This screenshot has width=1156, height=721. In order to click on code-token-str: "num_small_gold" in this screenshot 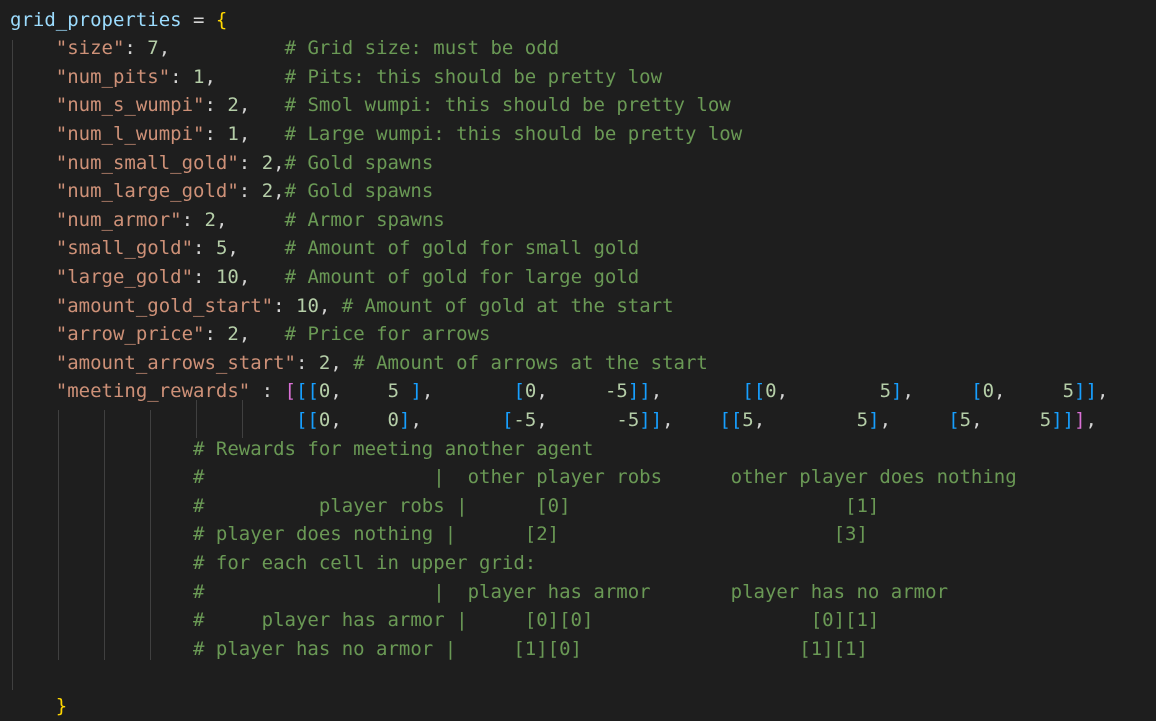, I will do `click(147, 162)`.